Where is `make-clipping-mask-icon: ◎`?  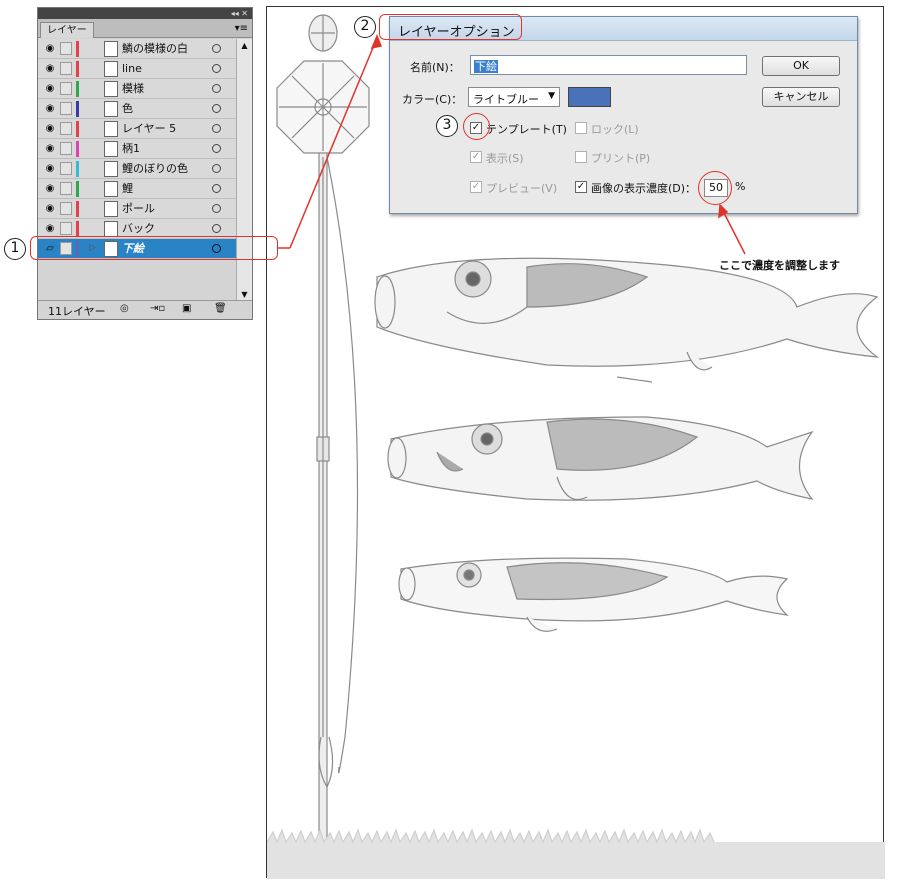 make-clipping-mask-icon: ◎ is located at coordinates (124, 308).